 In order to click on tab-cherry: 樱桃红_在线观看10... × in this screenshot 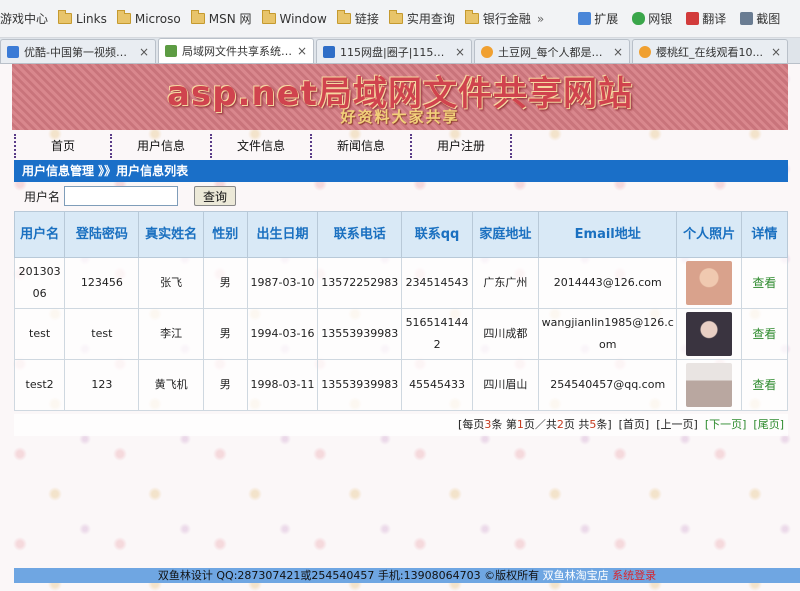, I will do `click(710, 51)`.